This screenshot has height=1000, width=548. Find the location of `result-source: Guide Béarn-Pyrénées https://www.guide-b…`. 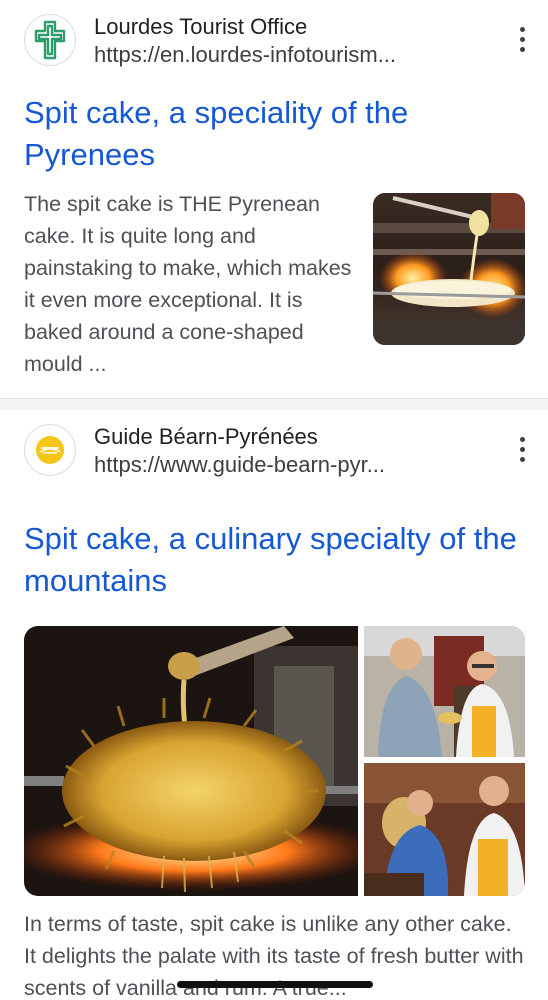

result-source: Guide Béarn-Pyrénées https://www.guide-b… is located at coordinates (279, 450).